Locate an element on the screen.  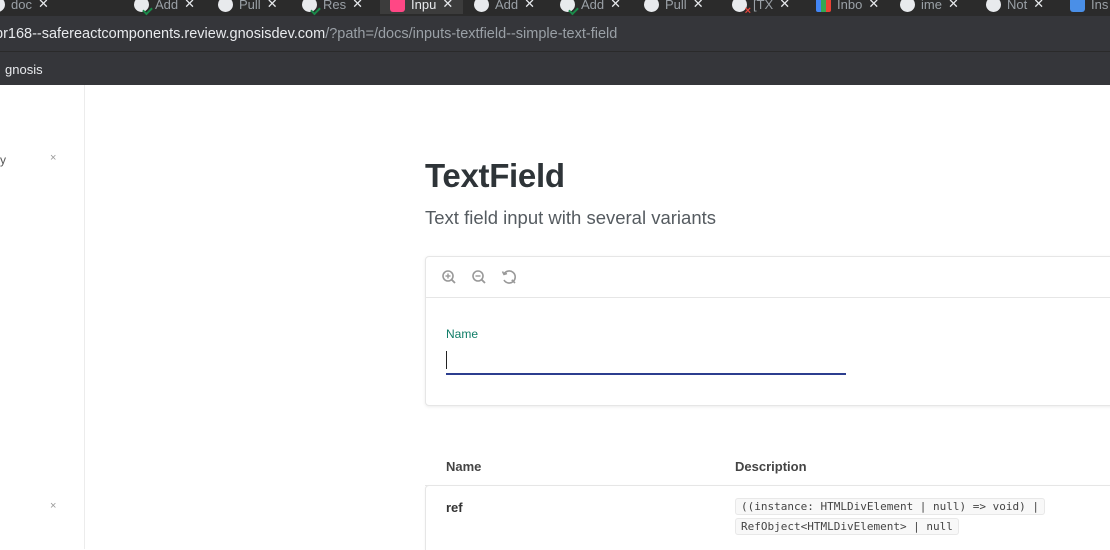
text-caret is located at coordinates (446, 360).